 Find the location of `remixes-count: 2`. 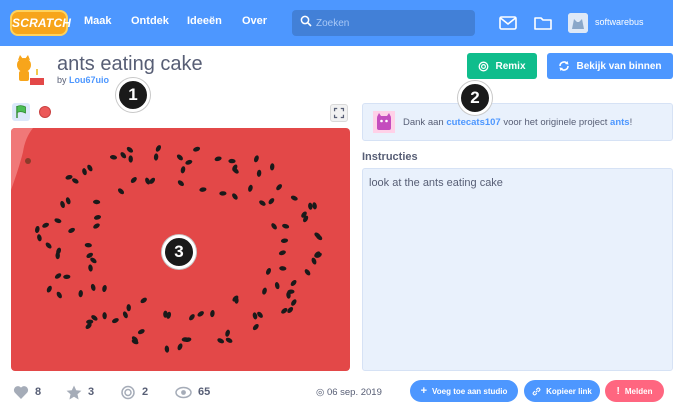

remixes-count: 2 is located at coordinates (145, 392).